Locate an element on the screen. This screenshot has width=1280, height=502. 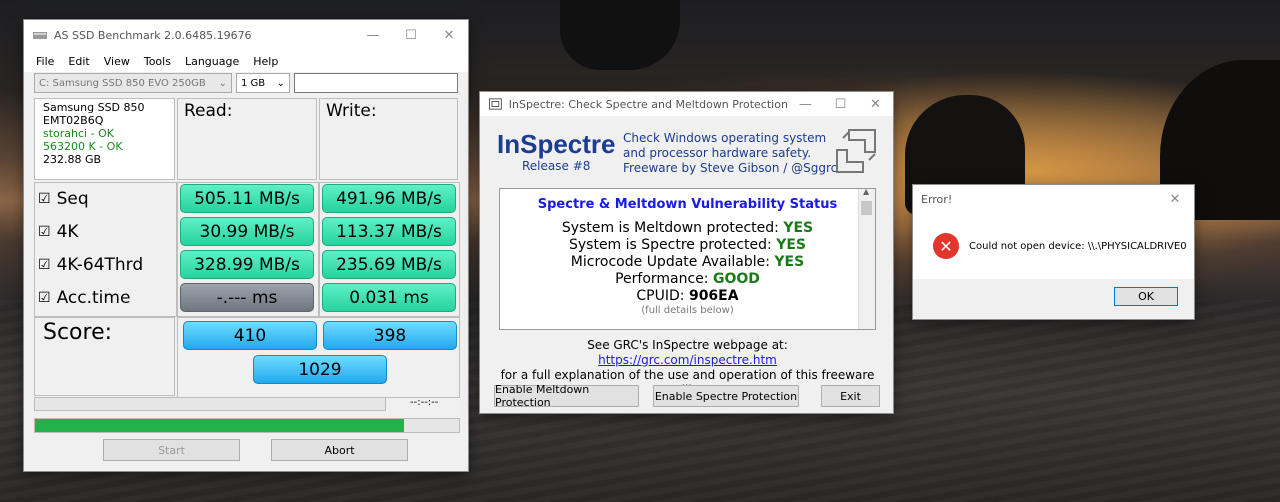
seq-read-result: 505.11 MB/s is located at coordinates (247, 198).